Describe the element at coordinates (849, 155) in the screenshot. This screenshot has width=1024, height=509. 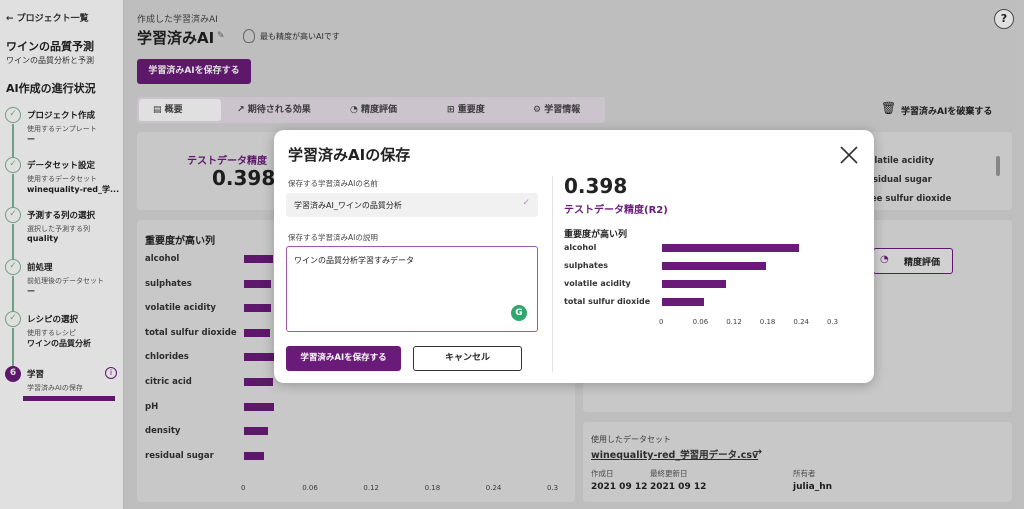
I see `close-icon` at that location.